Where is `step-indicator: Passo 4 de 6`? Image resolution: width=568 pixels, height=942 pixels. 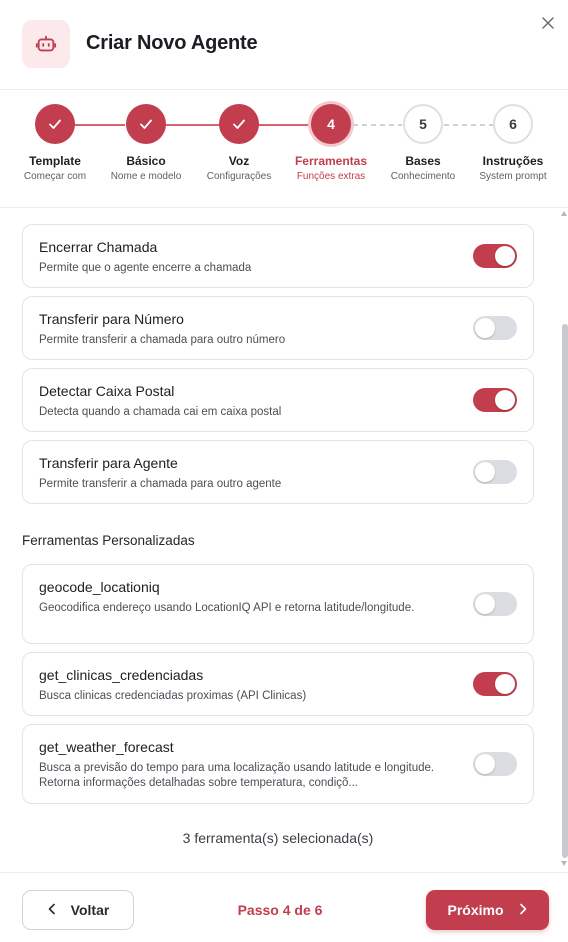
step-indicator: Passo 4 de 6 is located at coordinates (280, 910).